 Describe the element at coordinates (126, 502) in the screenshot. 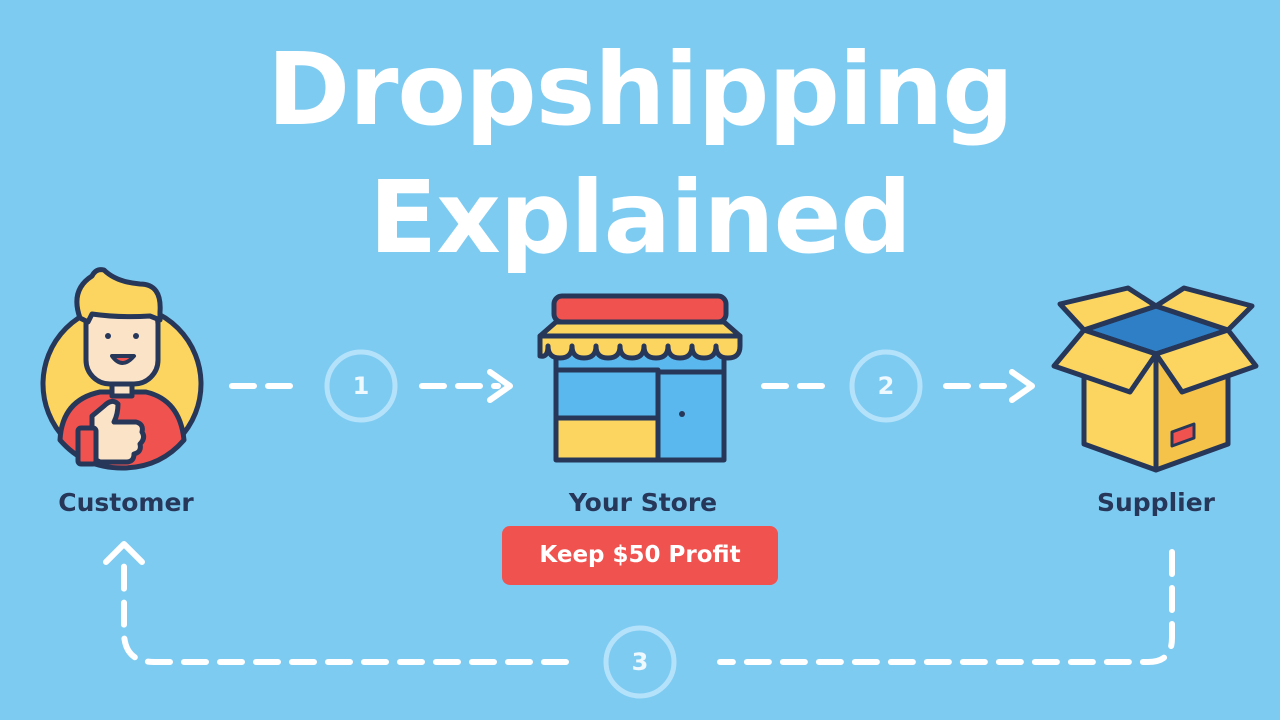

I see `customer-label: Customer` at that location.